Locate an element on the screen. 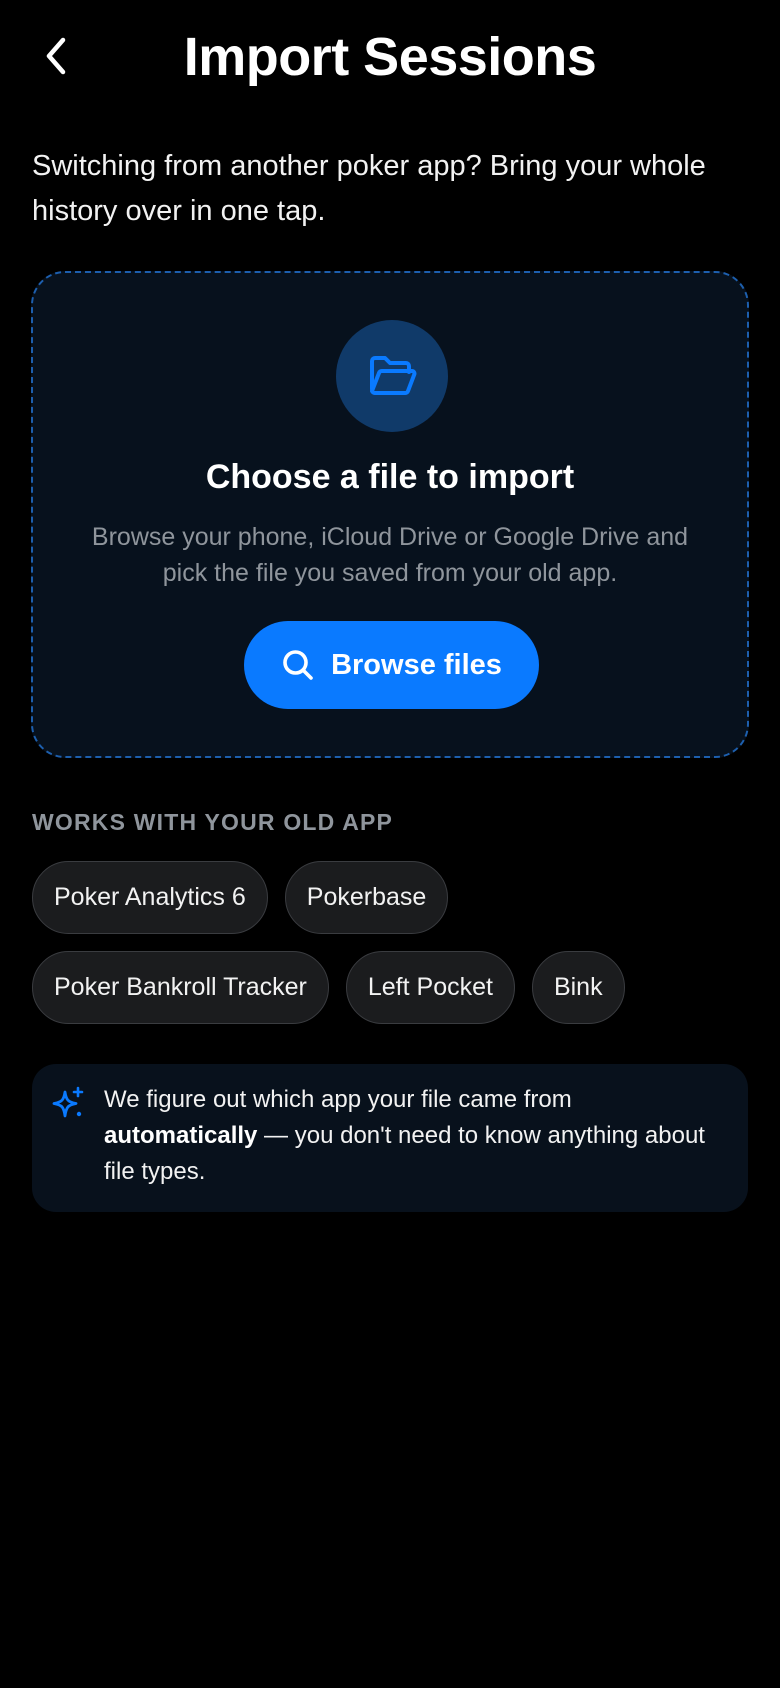 Image resolution: width=780 pixels, height=1688 pixels. app-chip-pokerbase: Pokerbase is located at coordinates (366, 897).